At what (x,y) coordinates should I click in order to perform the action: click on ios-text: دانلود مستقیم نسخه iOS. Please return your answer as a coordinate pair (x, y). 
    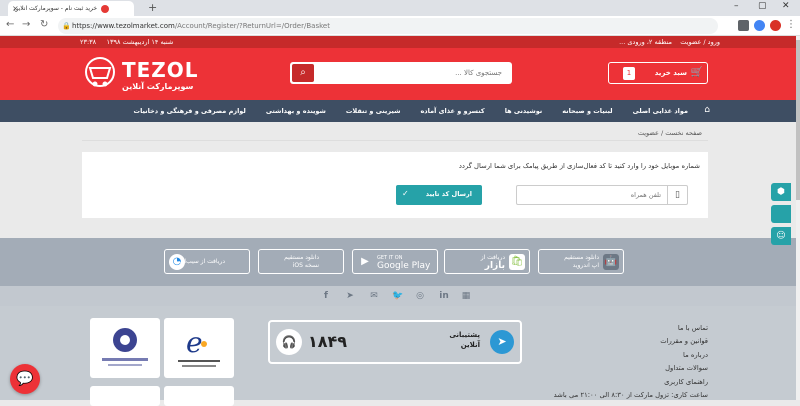
    Looking at the image, I should click on (301, 262).